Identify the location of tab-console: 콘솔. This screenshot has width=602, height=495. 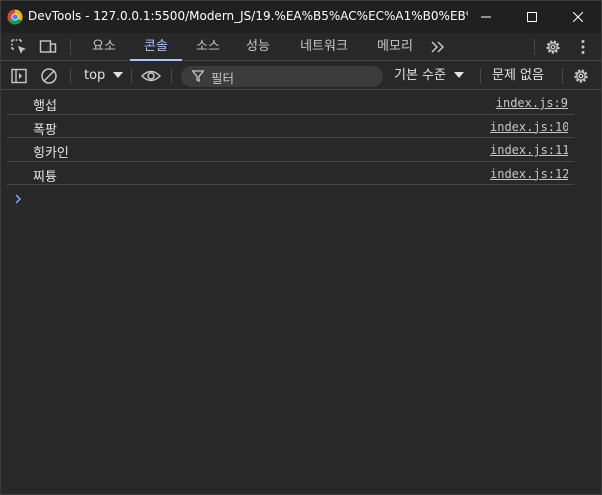
(156, 47).